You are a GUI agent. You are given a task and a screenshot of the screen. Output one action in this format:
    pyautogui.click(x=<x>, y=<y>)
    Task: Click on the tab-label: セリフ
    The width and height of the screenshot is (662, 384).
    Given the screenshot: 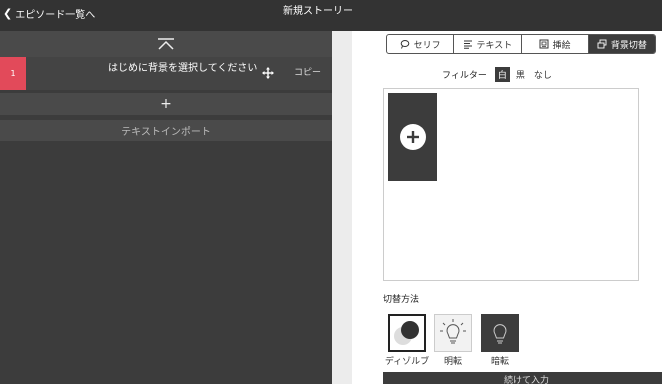 What is the action you would take?
    pyautogui.click(x=427, y=45)
    